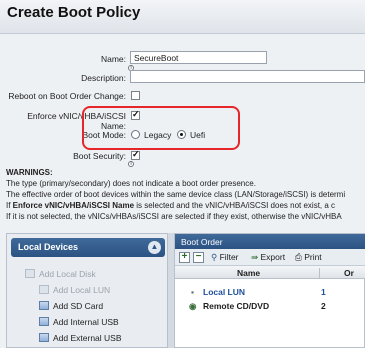 This screenshot has height=348, width=365. What do you see at coordinates (74, 290) in the screenshot?
I see `add-local-lun-item: Add Local LUN` at bounding box center [74, 290].